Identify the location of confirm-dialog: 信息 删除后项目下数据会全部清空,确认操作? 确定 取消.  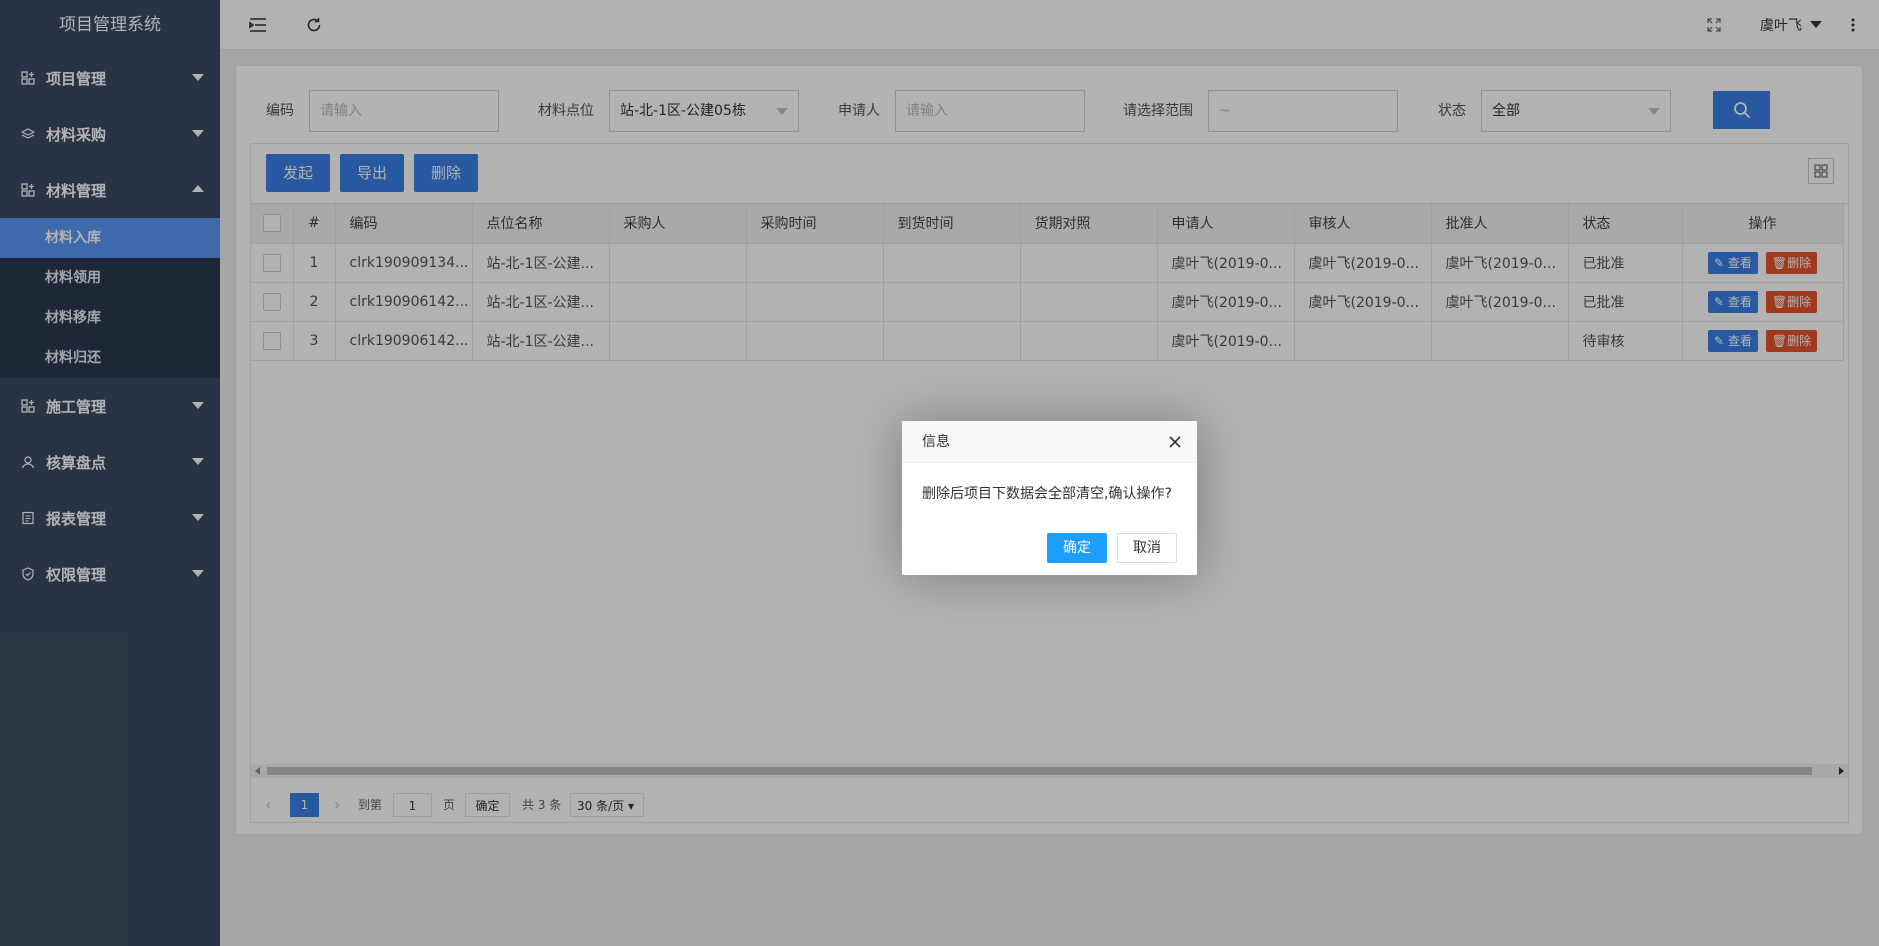
(1049, 498).